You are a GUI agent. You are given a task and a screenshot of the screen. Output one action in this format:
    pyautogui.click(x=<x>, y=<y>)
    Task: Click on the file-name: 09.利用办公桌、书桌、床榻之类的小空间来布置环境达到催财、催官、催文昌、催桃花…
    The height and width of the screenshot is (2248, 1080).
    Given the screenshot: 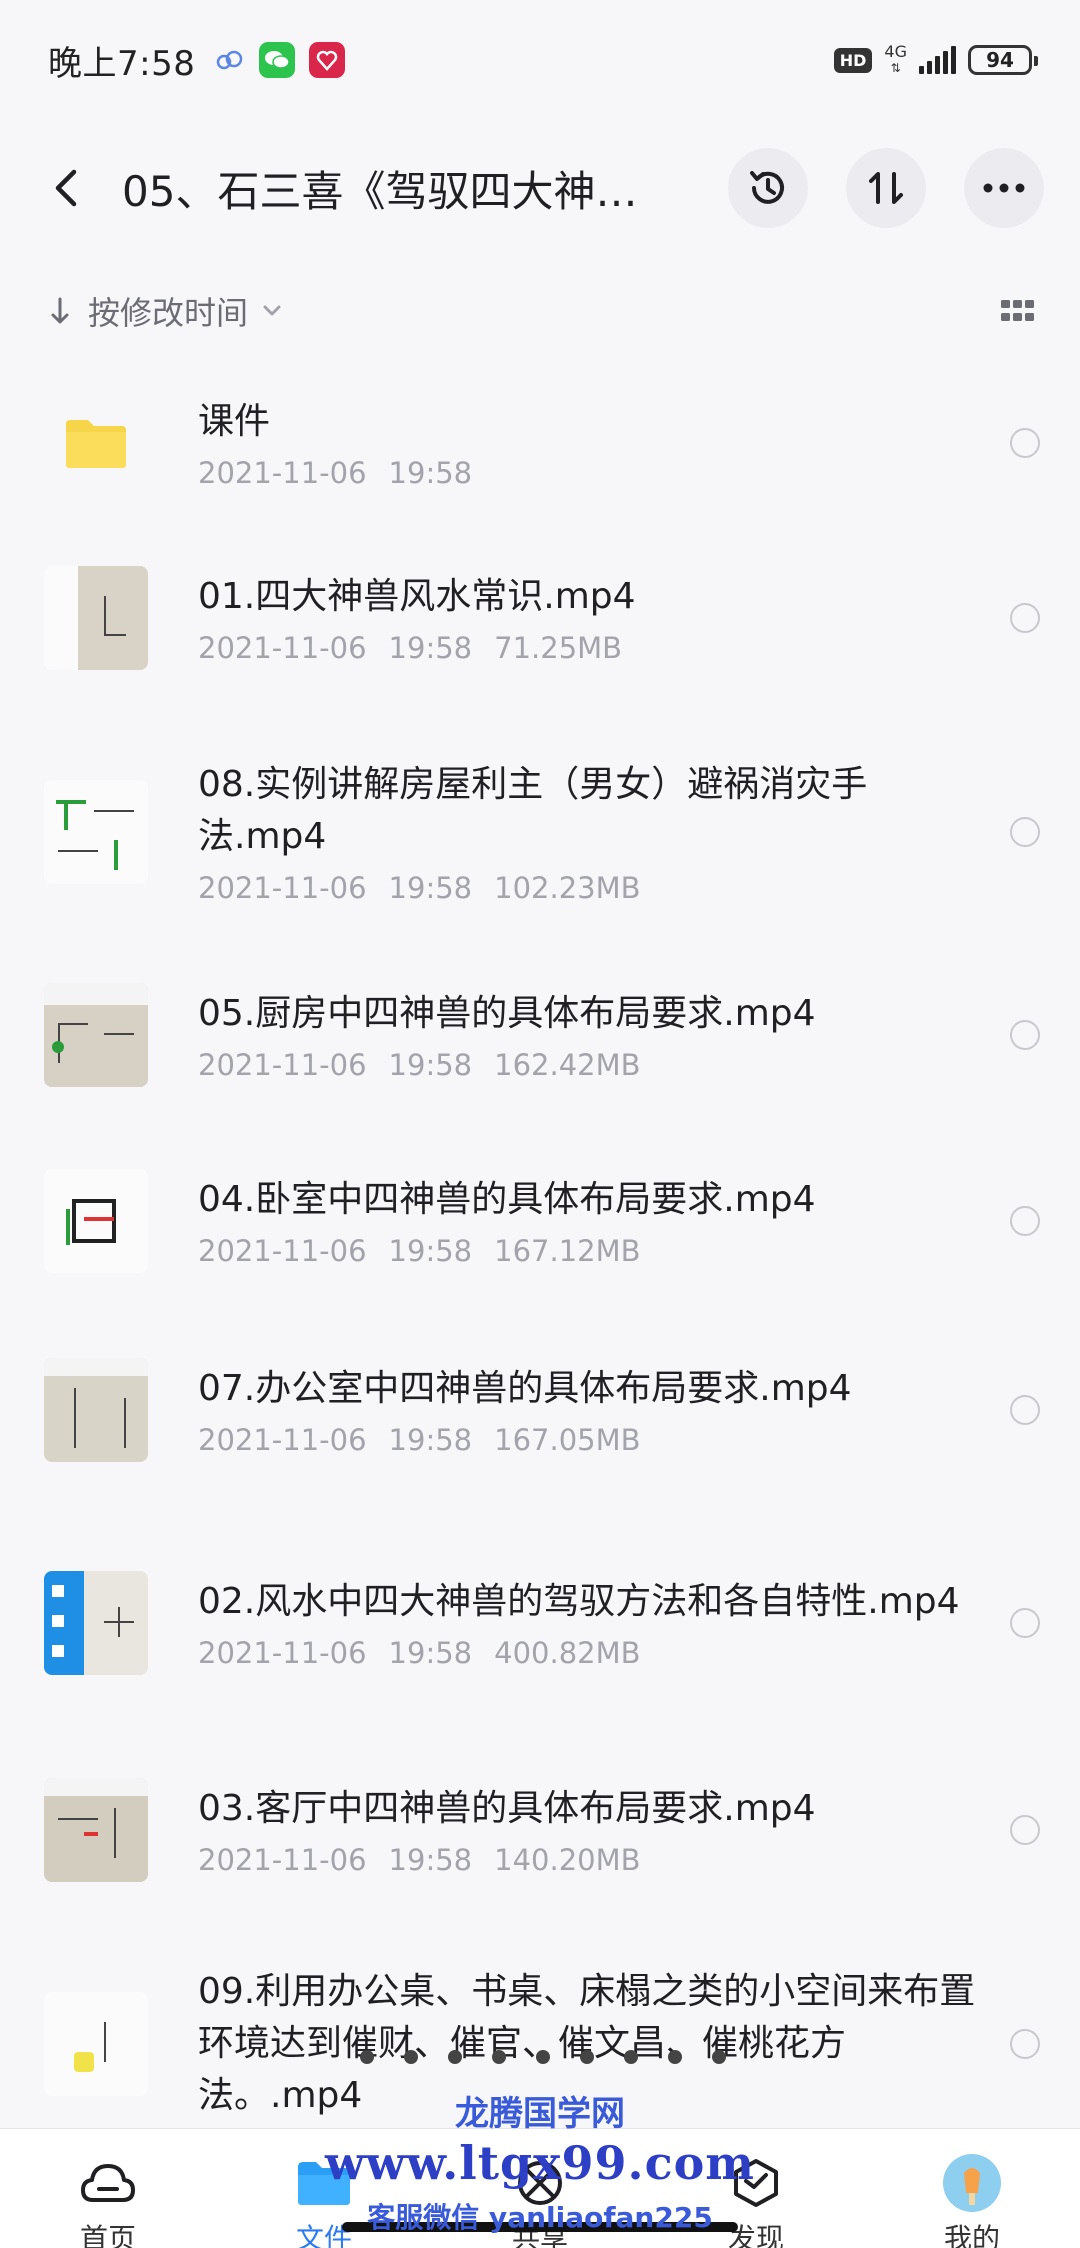 What is the action you would take?
    pyautogui.click(x=587, y=2043)
    